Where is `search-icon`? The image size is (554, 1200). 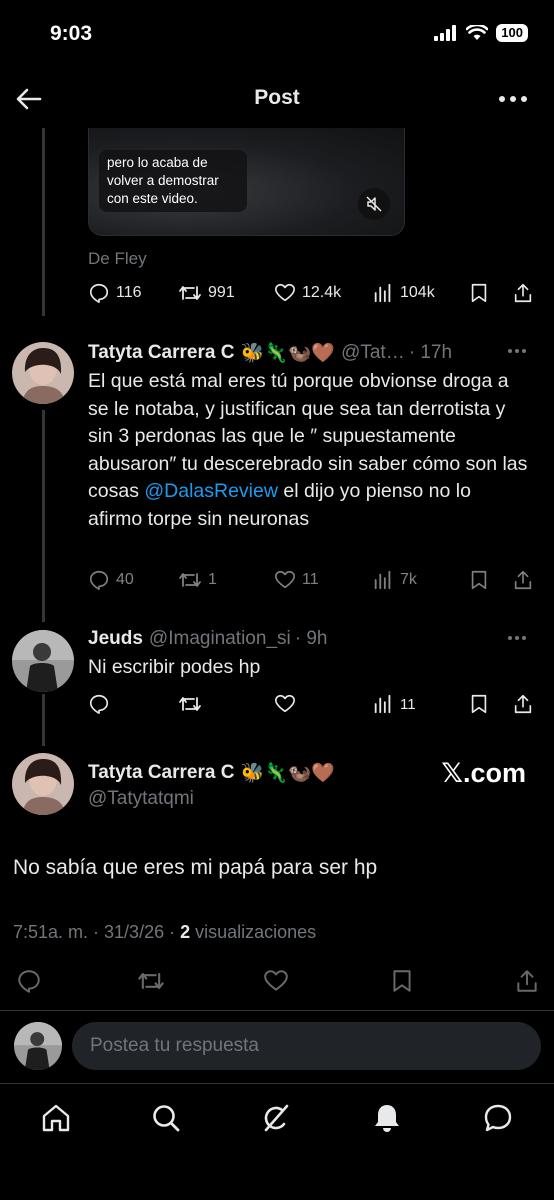
search-icon is located at coordinates (166, 1118).